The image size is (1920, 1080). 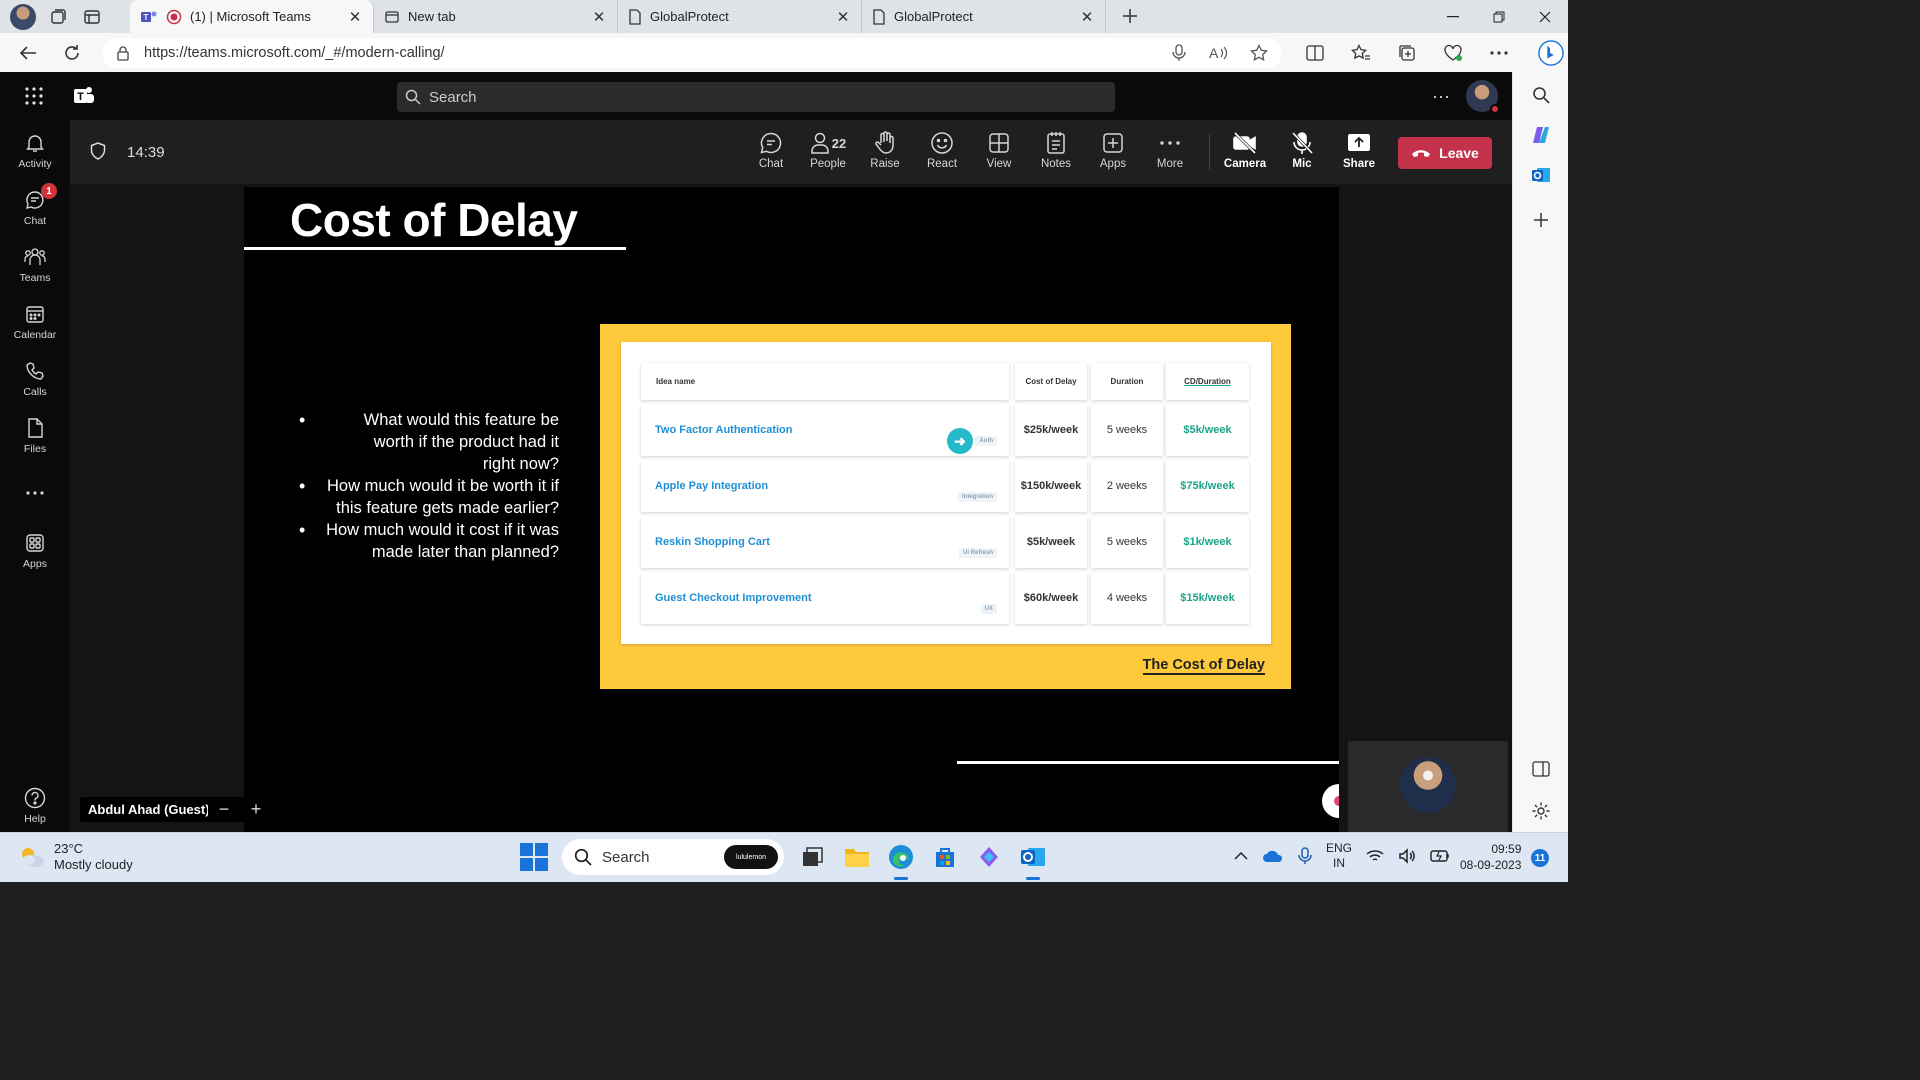 What do you see at coordinates (1499, 16) in the screenshot?
I see `restore-icon` at bounding box center [1499, 16].